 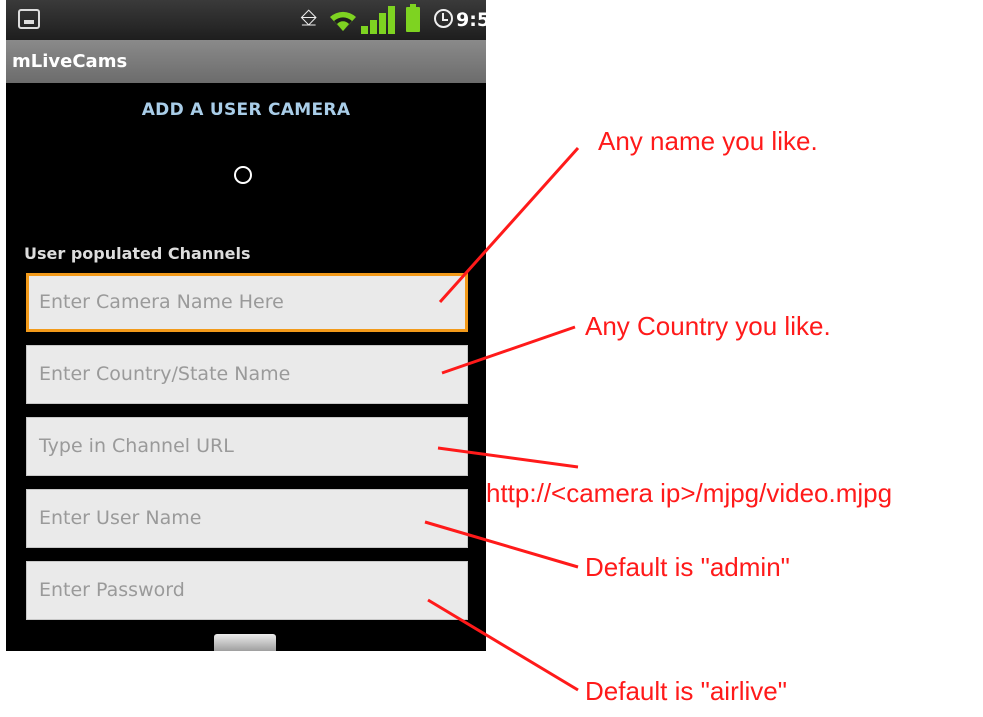 What do you see at coordinates (502, 419) in the screenshot?
I see `annotation-layer` at bounding box center [502, 419].